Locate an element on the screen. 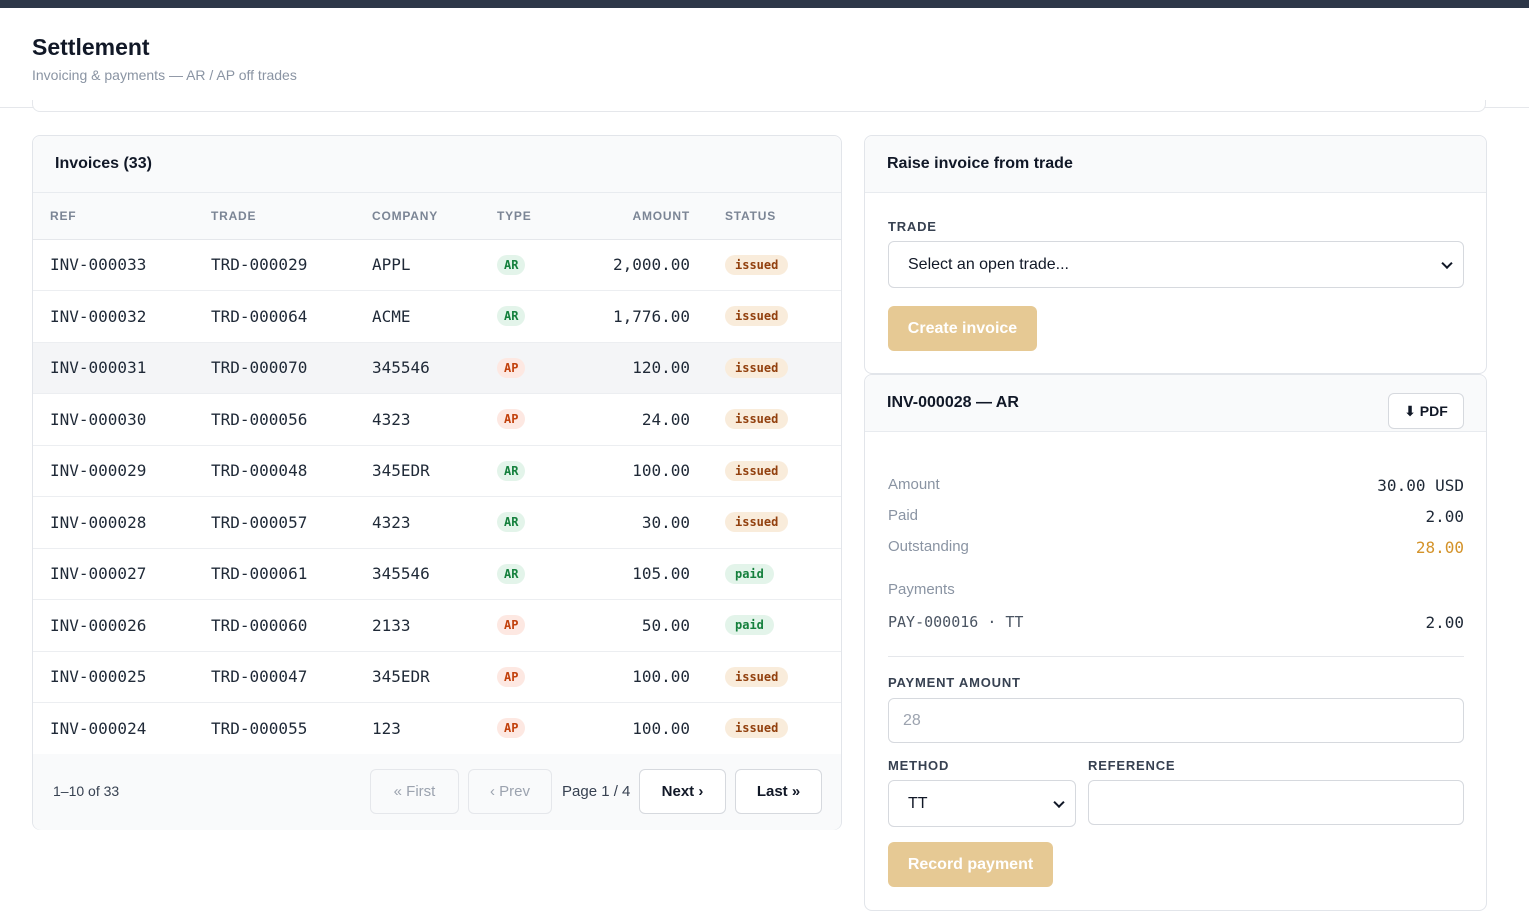 The image size is (1529, 922). method-select-value: TT is located at coordinates (918, 803).